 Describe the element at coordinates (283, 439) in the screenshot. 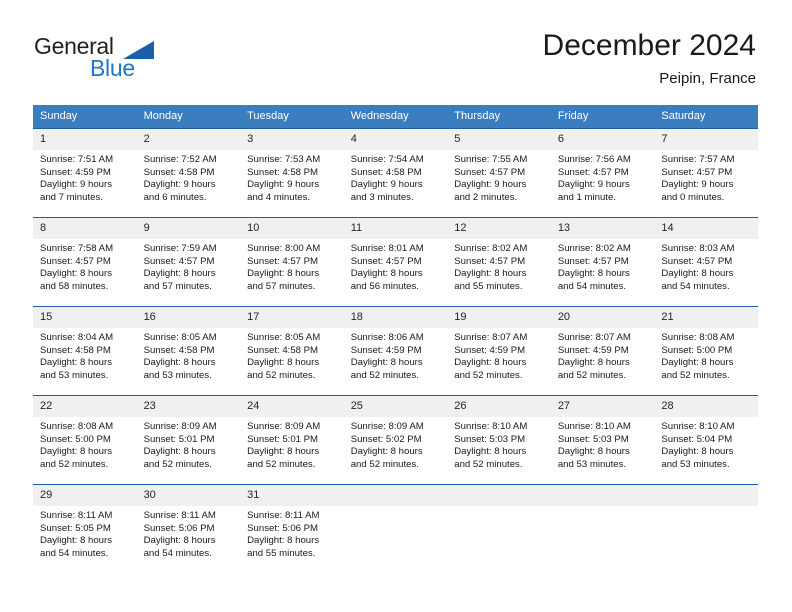

I see `sunset-text: Sunset: 5:01 PM` at that location.